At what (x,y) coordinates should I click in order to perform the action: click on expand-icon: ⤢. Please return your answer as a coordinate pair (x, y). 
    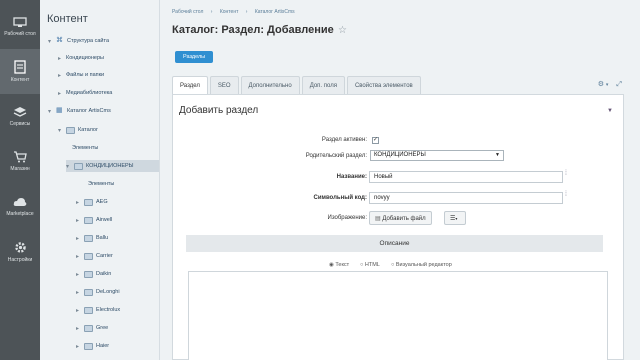
    Looking at the image, I should click on (619, 84).